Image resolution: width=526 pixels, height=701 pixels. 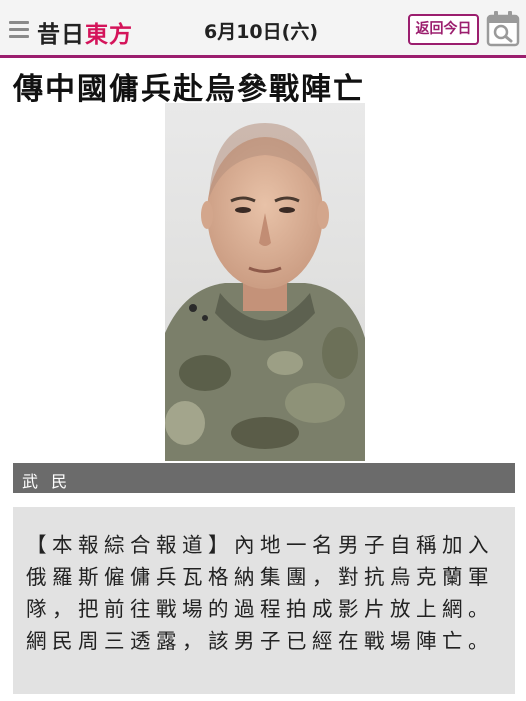 I want to click on calendar-search-icon, so click(x=503, y=29).